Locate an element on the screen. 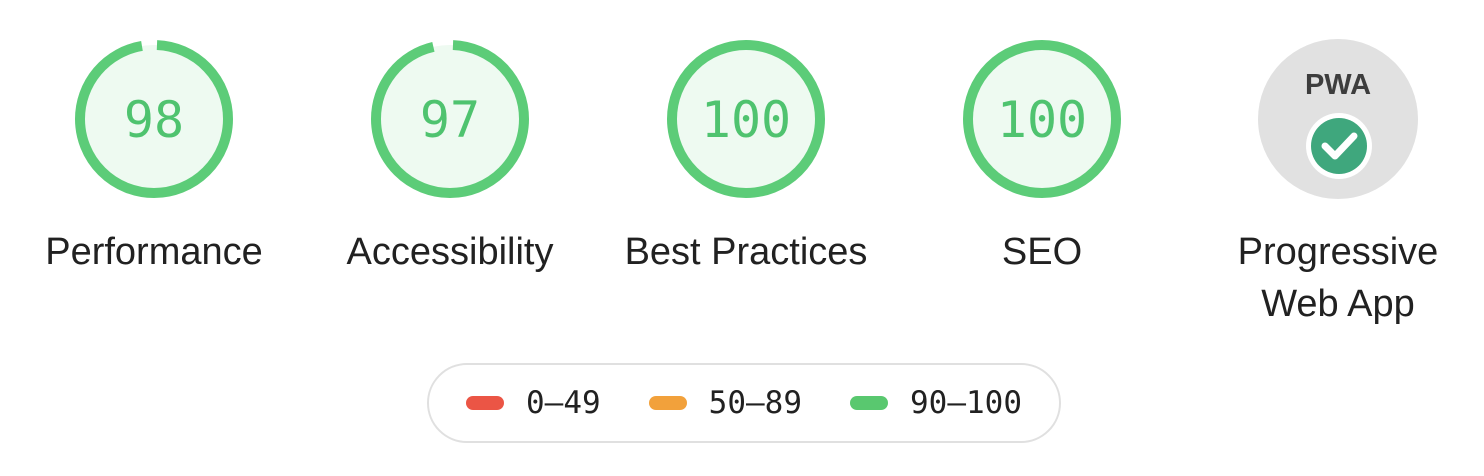  score-legend: 0–49 50–89 90–100 is located at coordinates (744, 403).